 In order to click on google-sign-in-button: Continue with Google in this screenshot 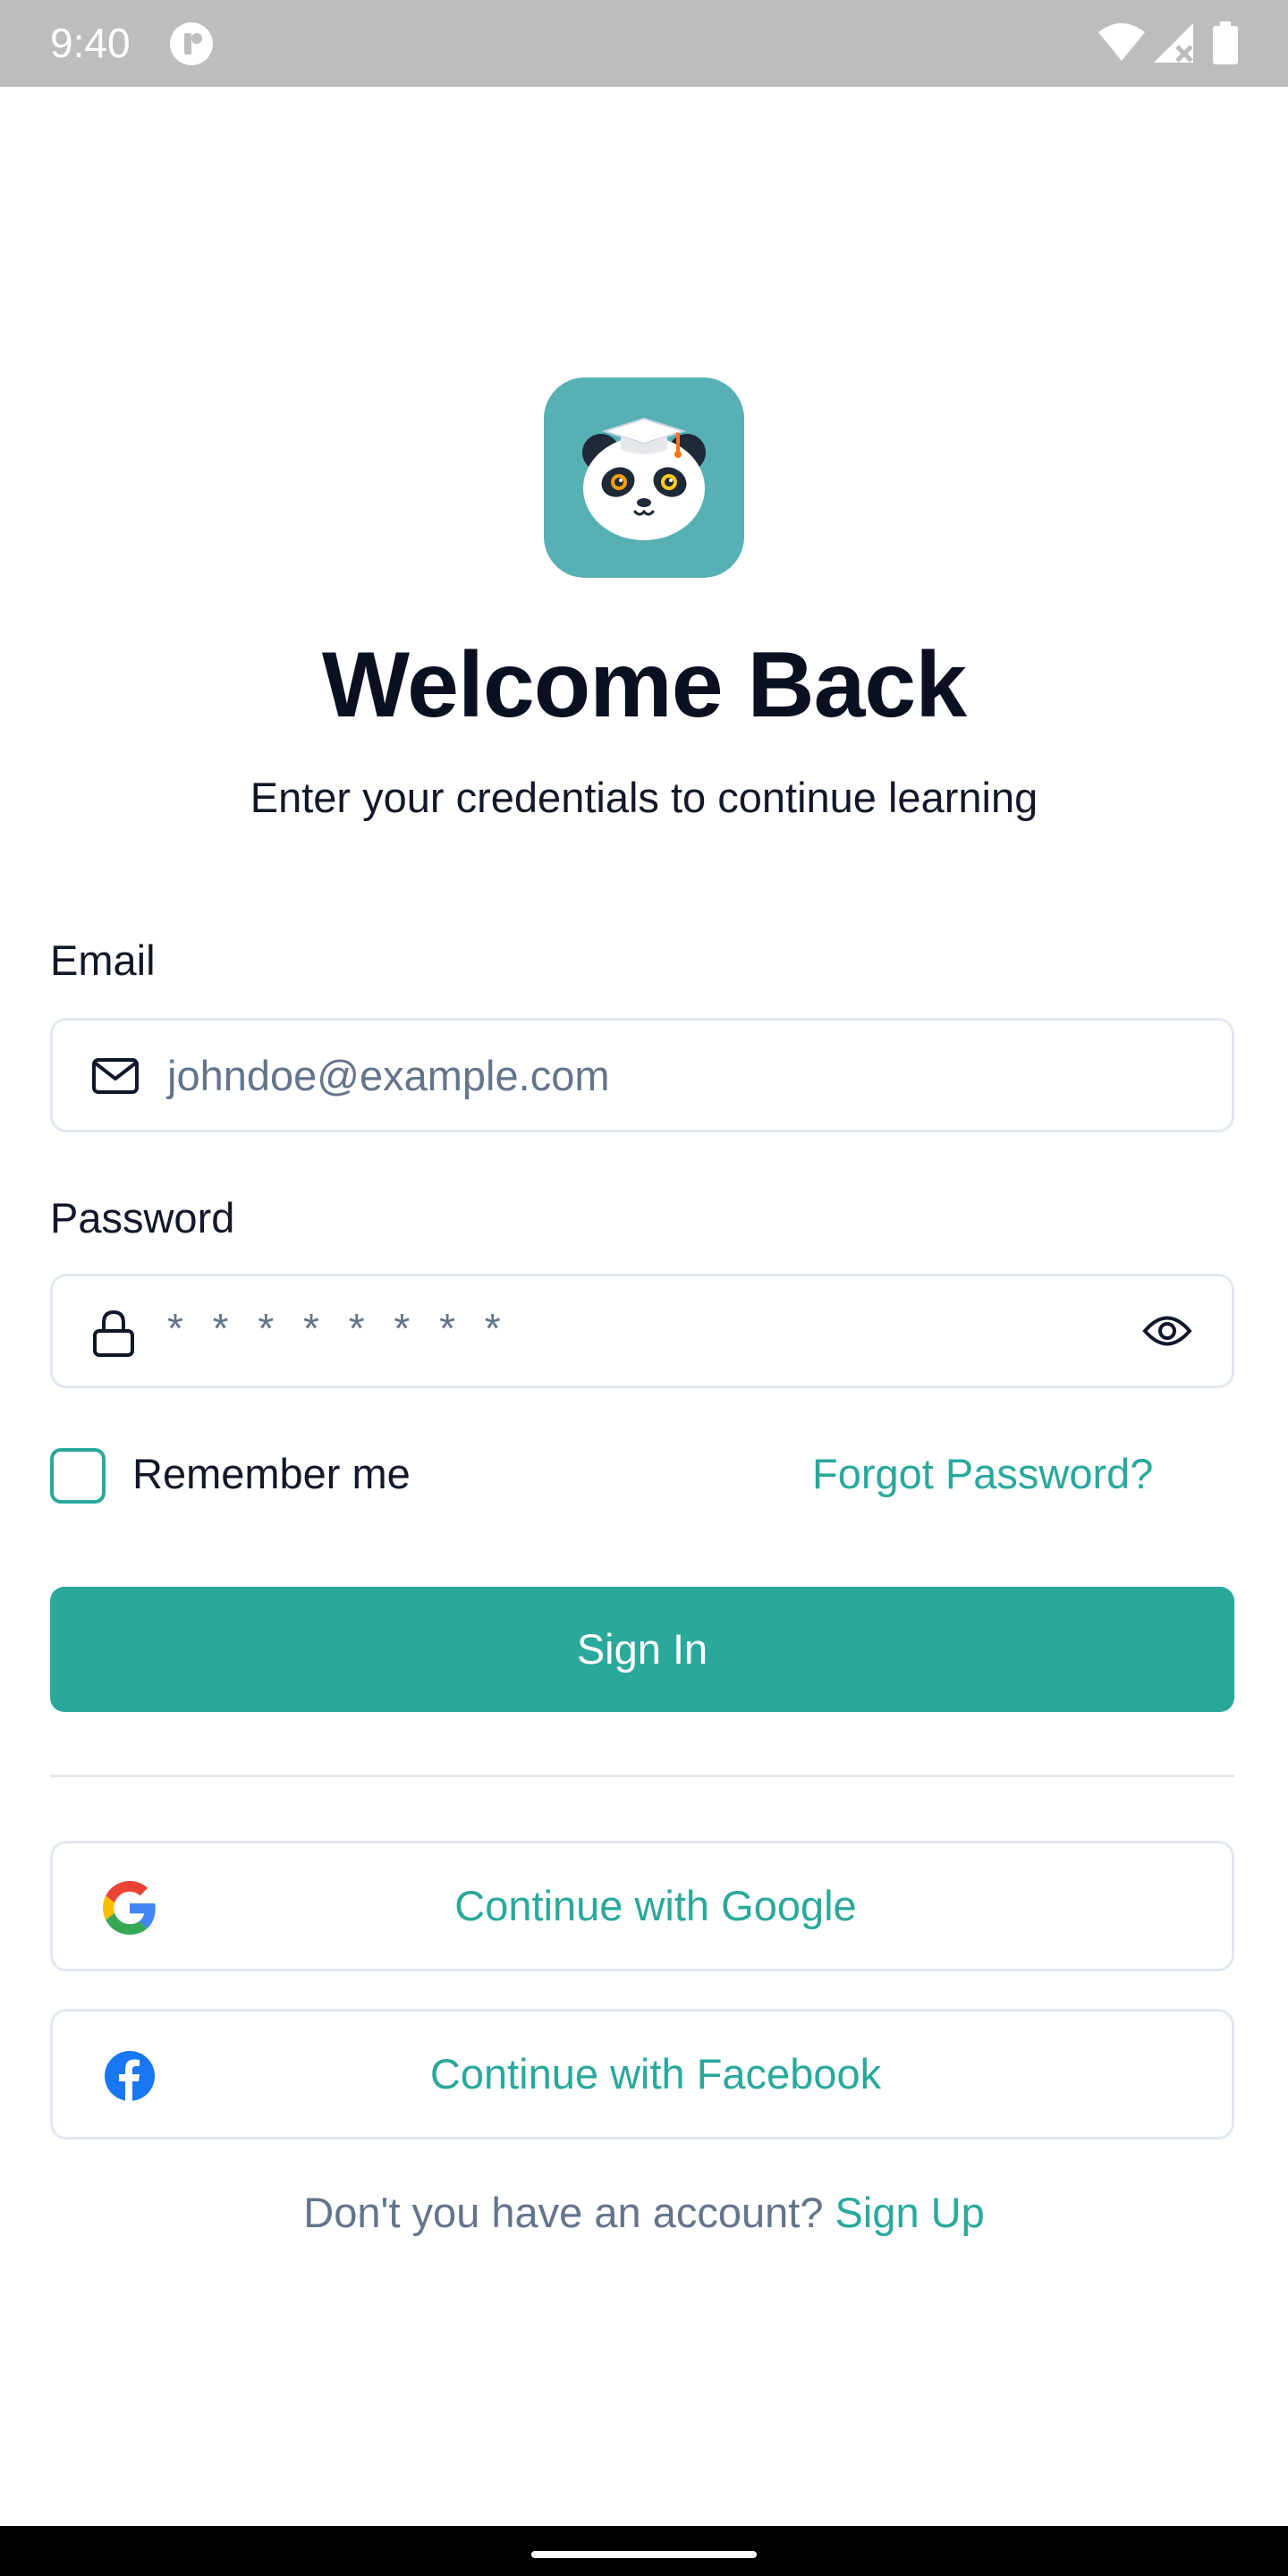, I will do `click(642, 1906)`.